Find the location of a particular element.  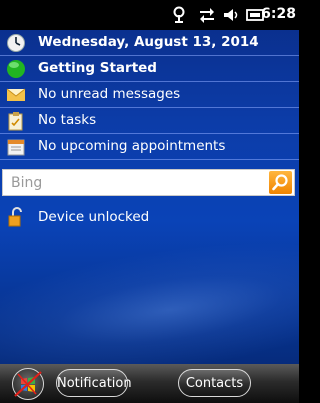

antenna-icon is located at coordinates (179, 15).